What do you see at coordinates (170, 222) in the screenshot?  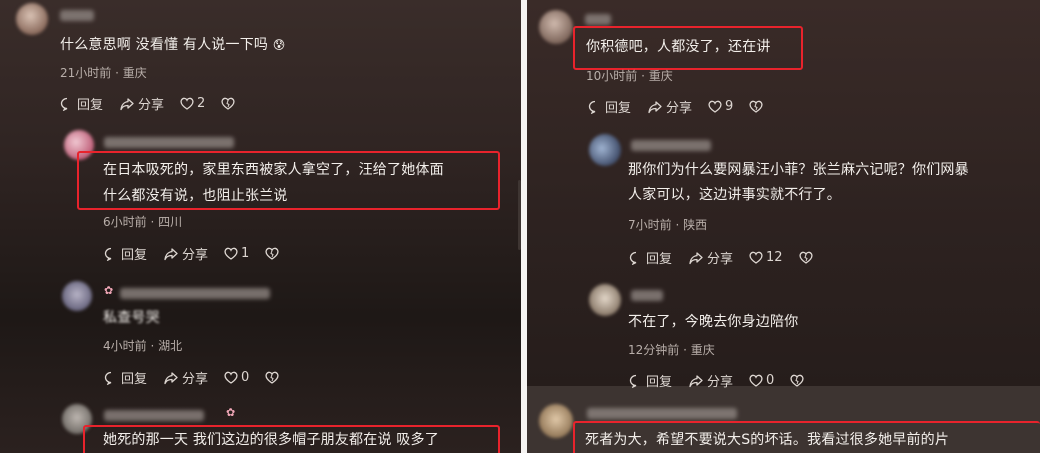 I see `comment-location: 四川` at bounding box center [170, 222].